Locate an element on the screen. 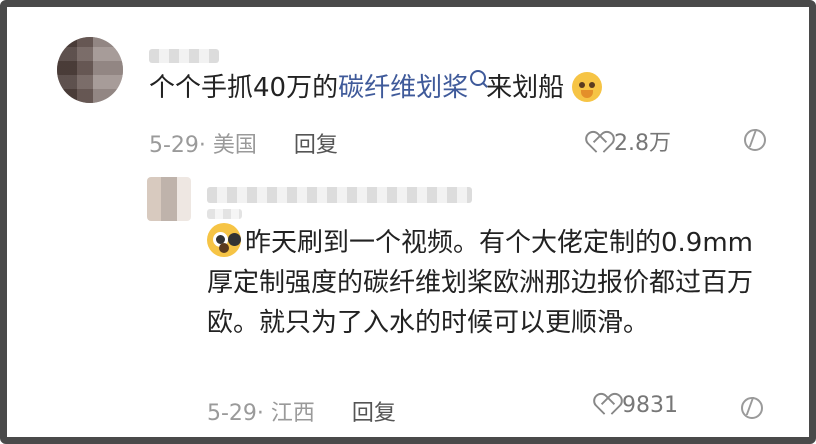 The height and width of the screenshot is (444, 816). search-link-text: 碳纤维划桨 is located at coordinates (403, 88).